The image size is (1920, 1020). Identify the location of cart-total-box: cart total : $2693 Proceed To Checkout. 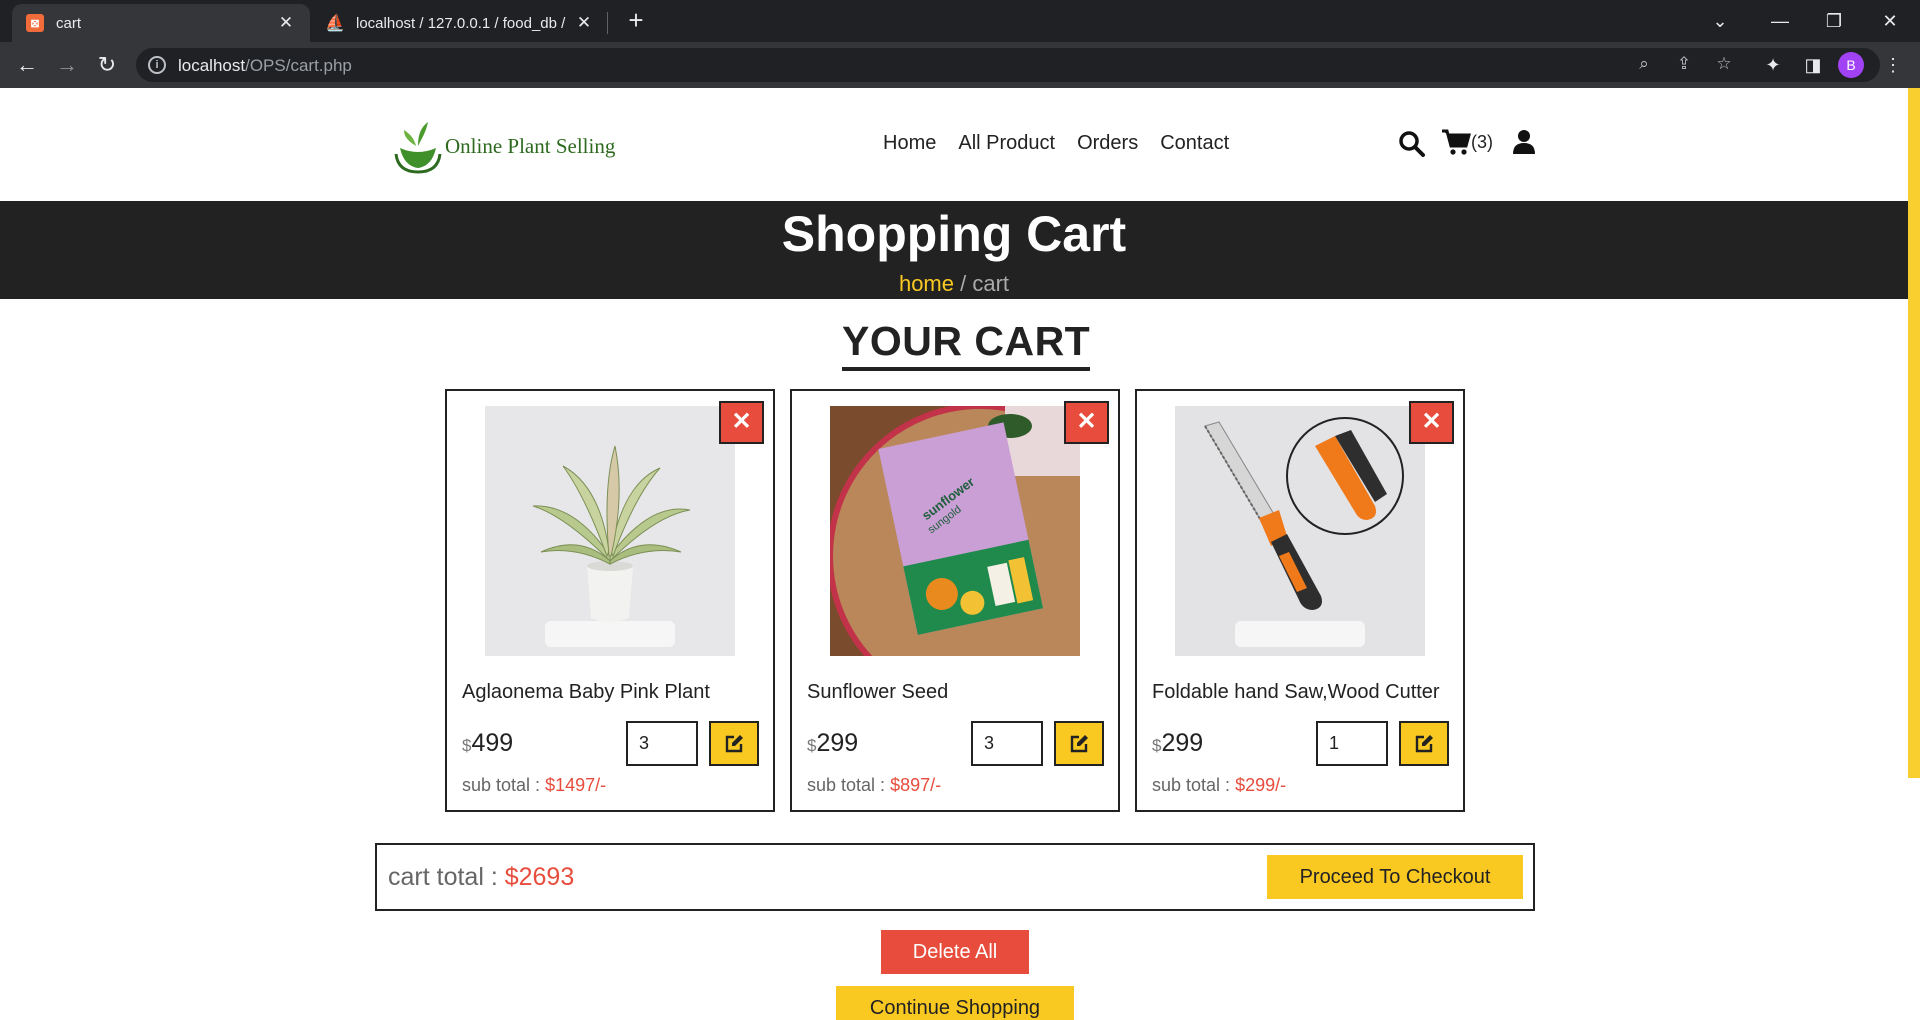
(955, 877).